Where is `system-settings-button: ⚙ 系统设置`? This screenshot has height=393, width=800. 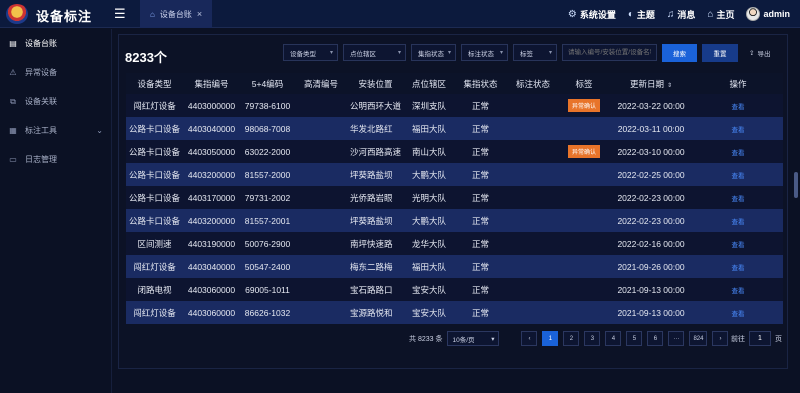
system-settings-button: ⚙ 系统设置 is located at coordinates (592, 14).